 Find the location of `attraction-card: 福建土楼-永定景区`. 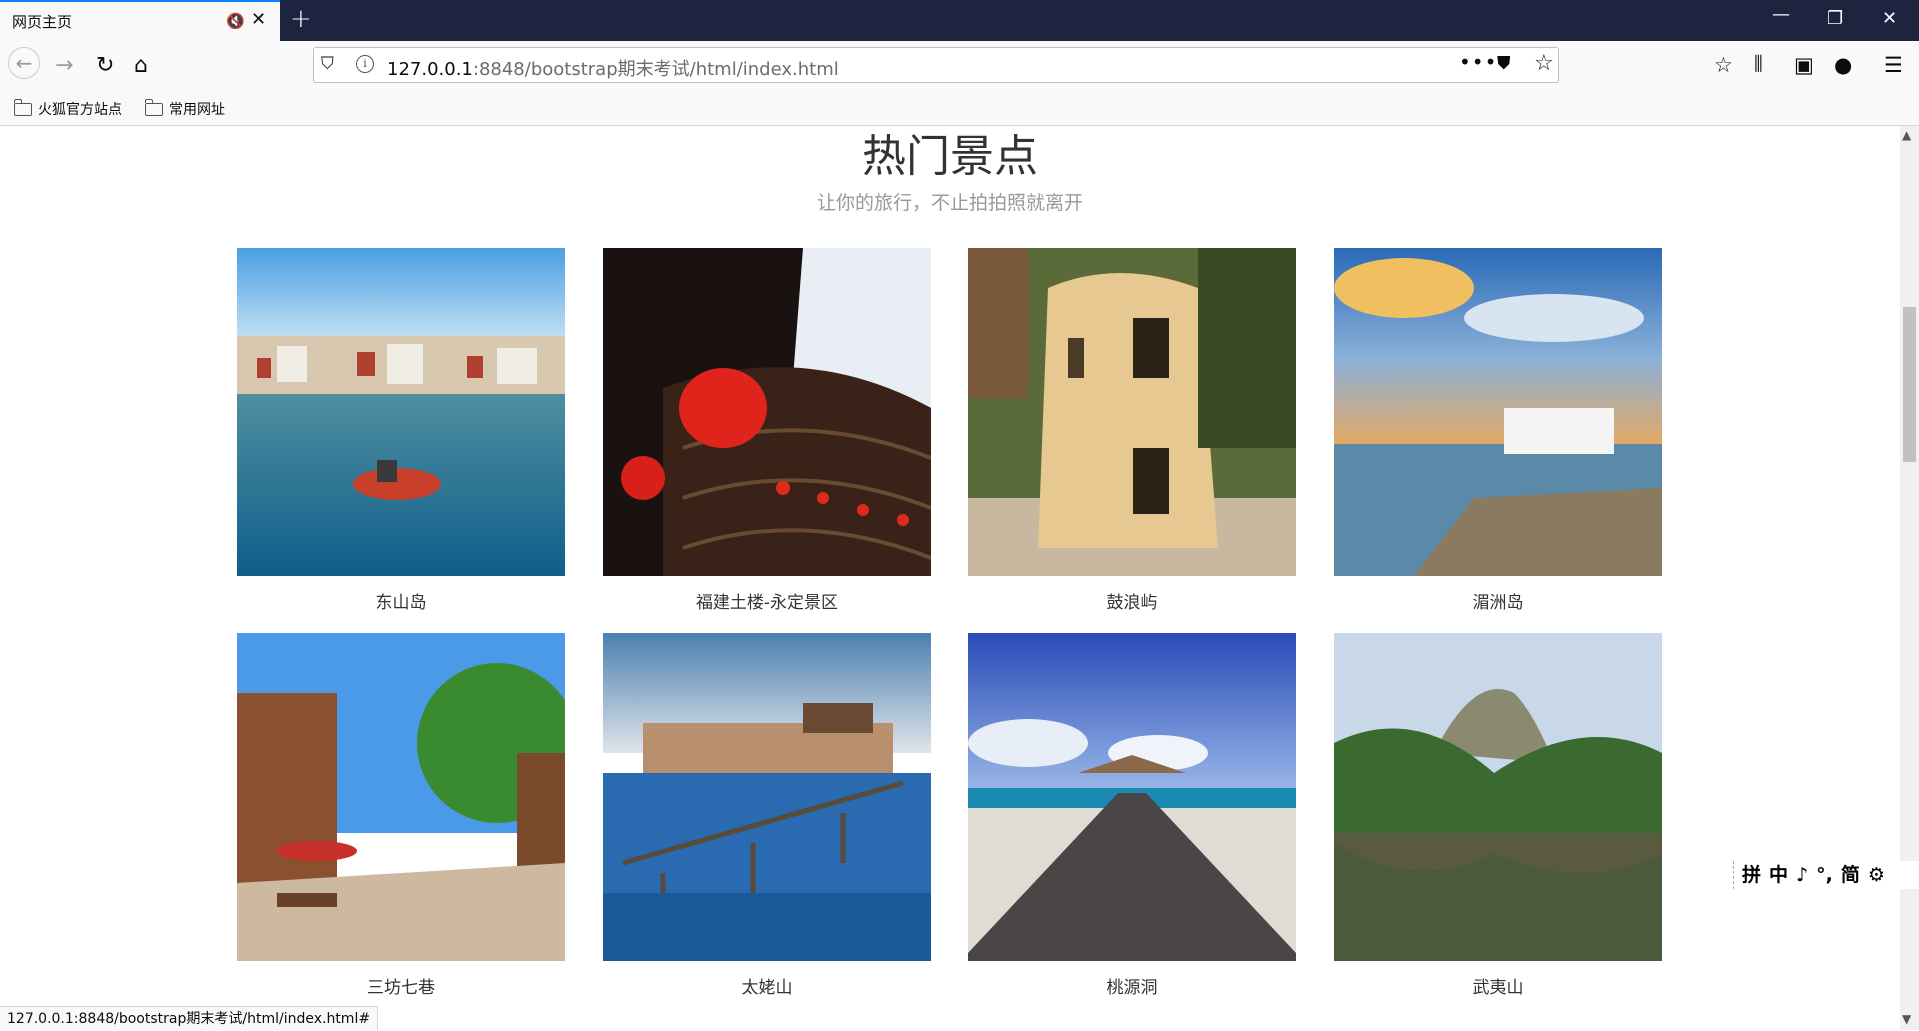

attraction-card: 福建土楼-永定景区 is located at coordinates (767, 430).